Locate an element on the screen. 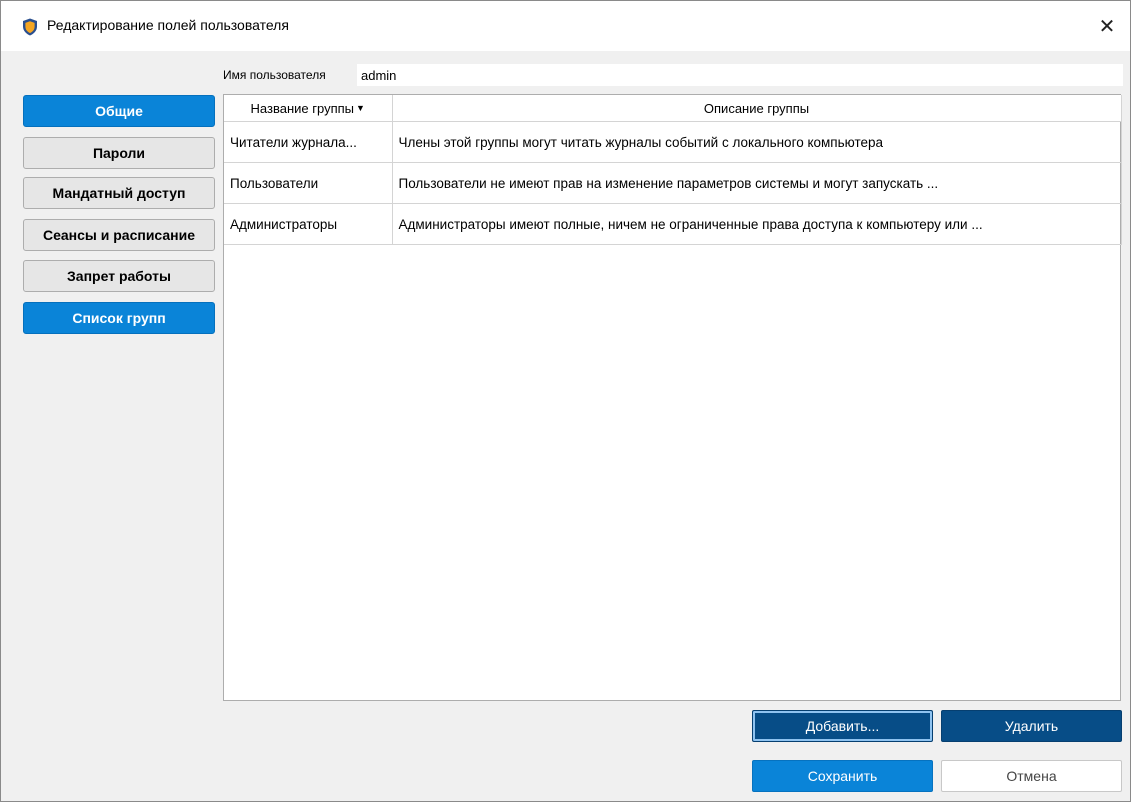 This screenshot has width=1131, height=802. sidebar-item-general: Общие is located at coordinates (119, 111).